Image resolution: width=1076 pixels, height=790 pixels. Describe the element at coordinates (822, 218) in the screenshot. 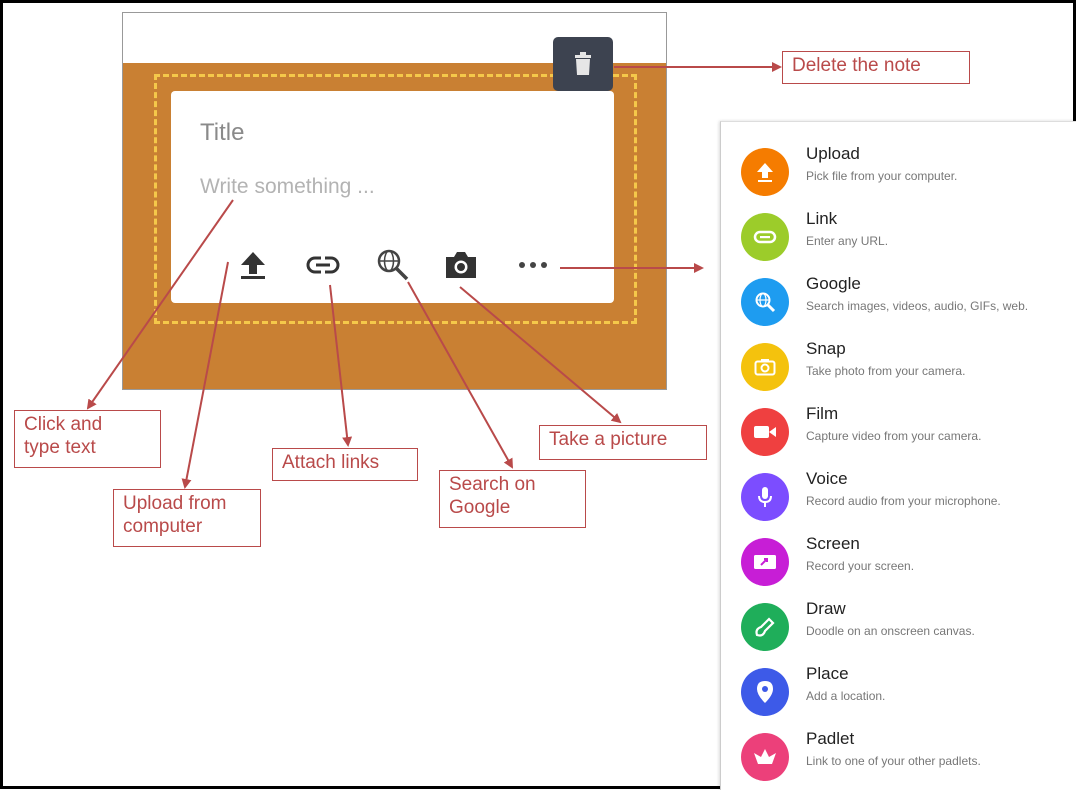

I see `menu-item-label: Link` at that location.